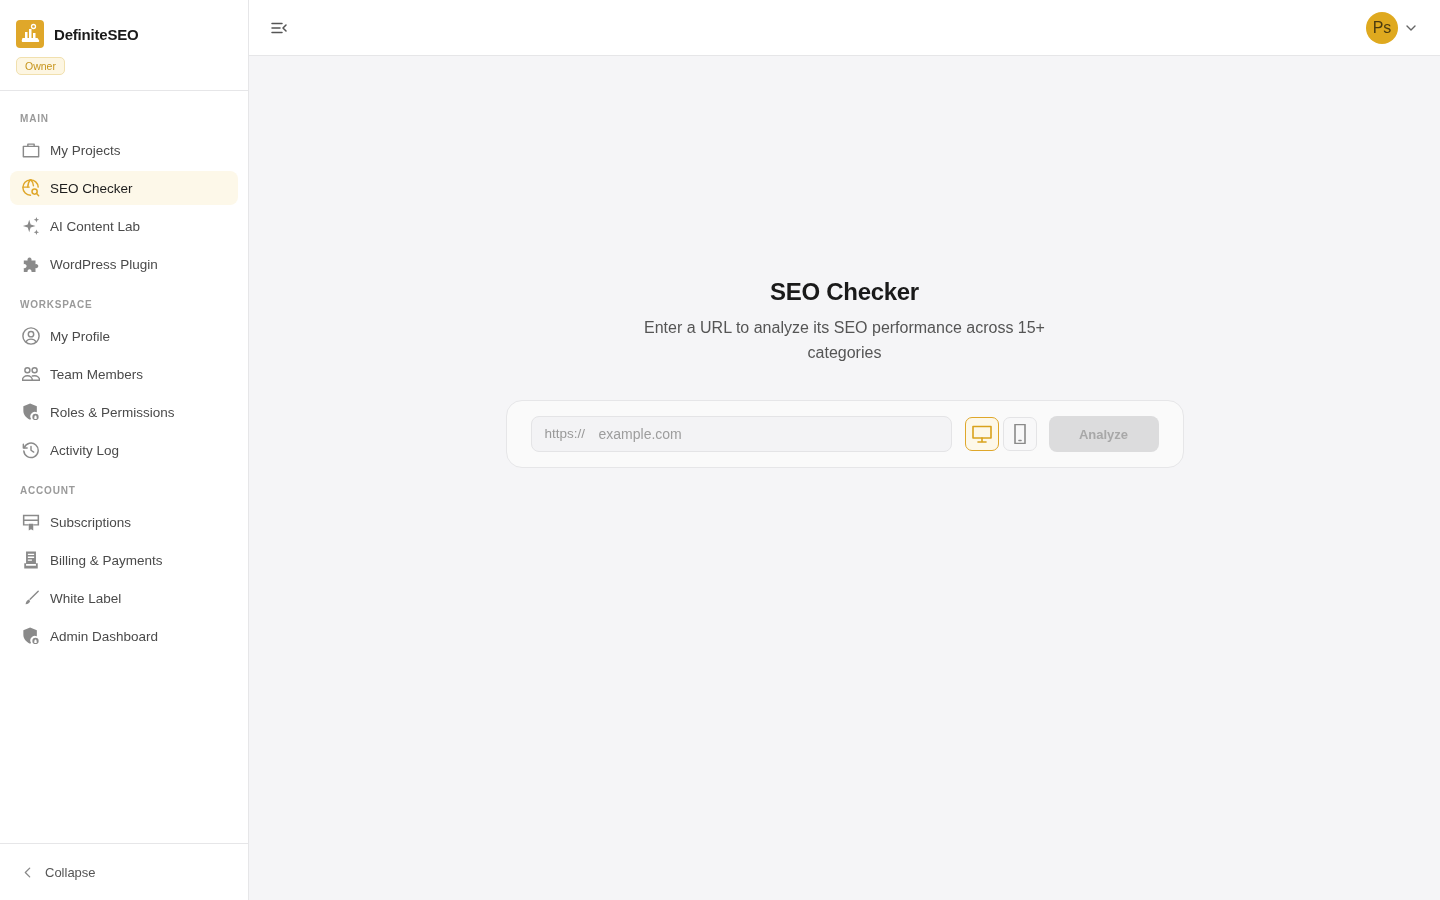 The width and height of the screenshot is (1440, 900). Describe the element at coordinates (844, 340) in the screenshot. I see `page-subtitle: Enter a URL to analyze its SEO performance across 15+ categories` at that location.